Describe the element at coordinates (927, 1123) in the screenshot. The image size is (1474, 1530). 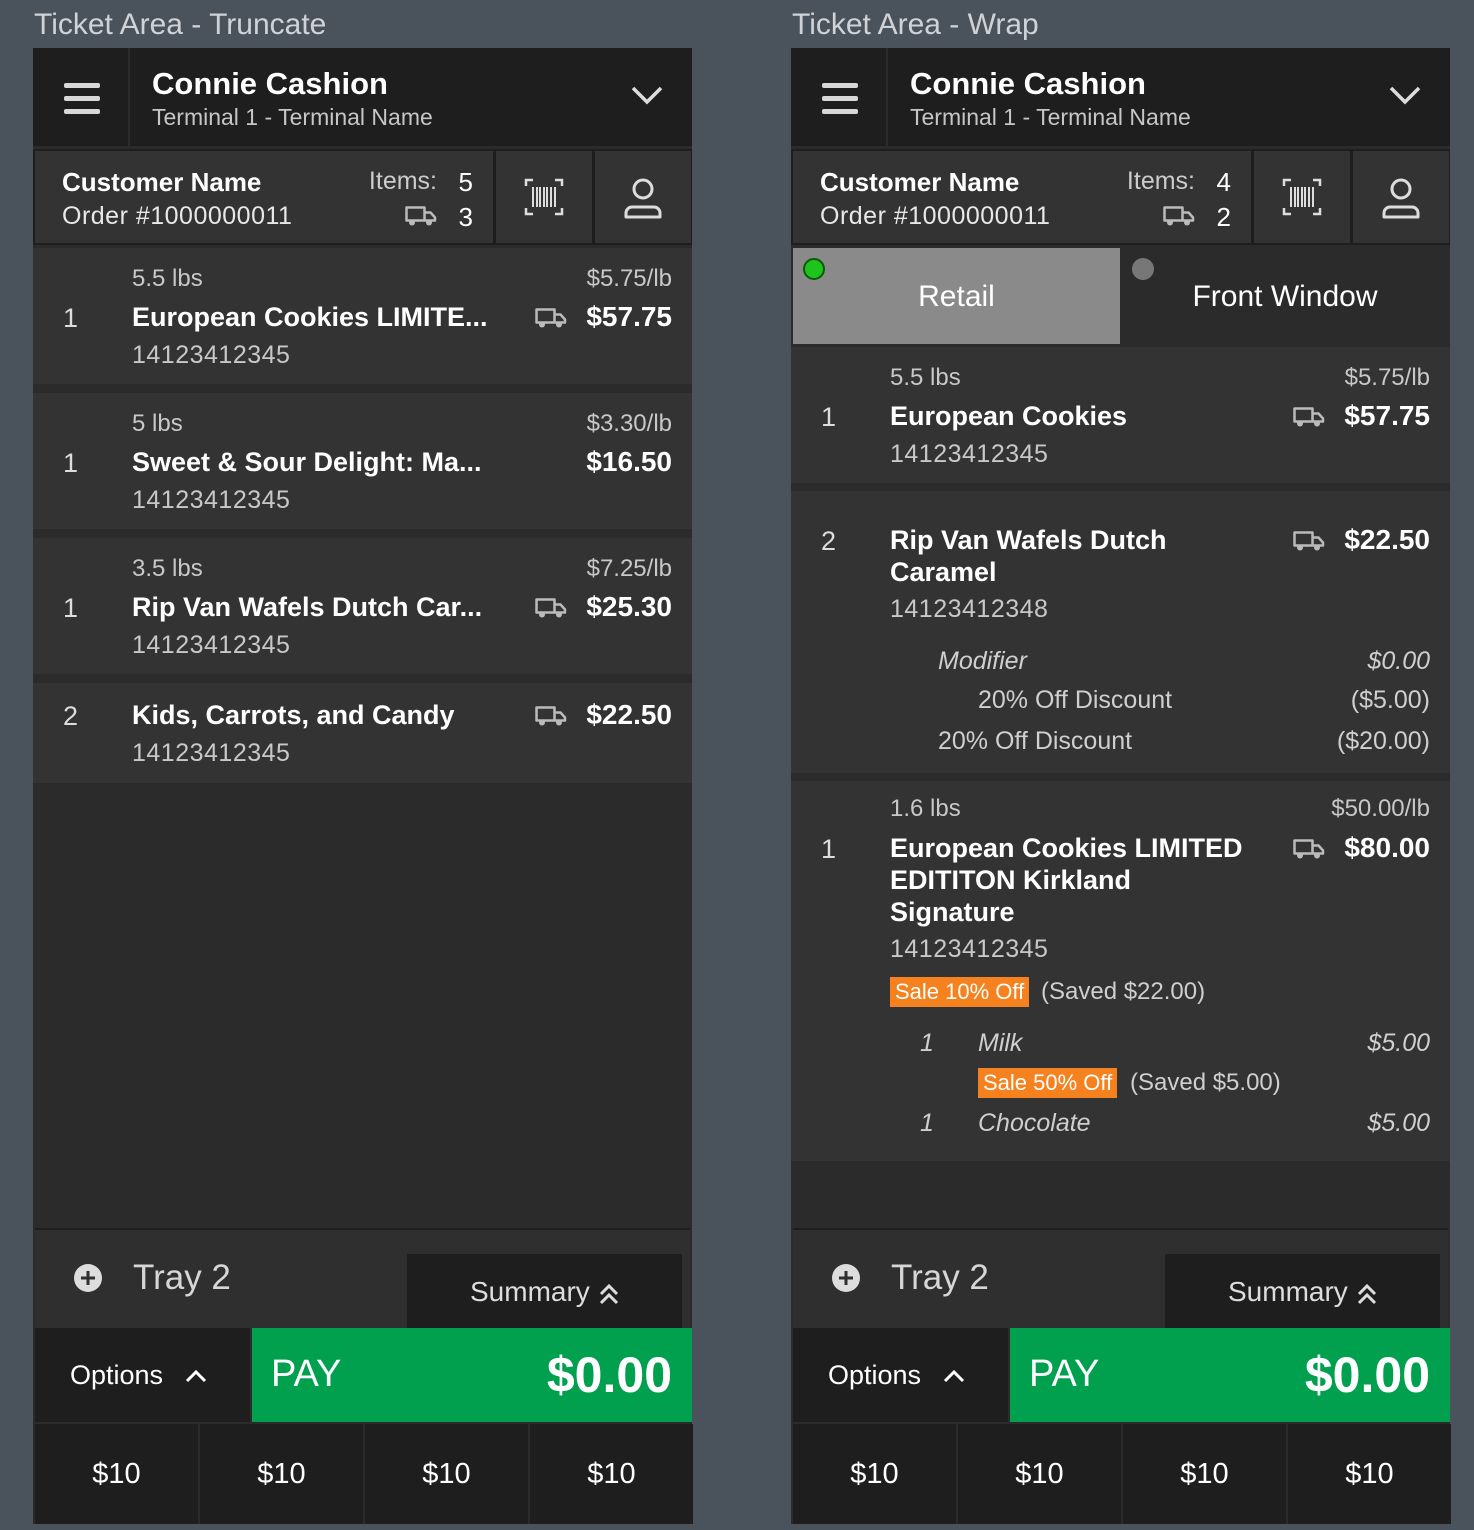
I see `addon-qty: 1` at that location.